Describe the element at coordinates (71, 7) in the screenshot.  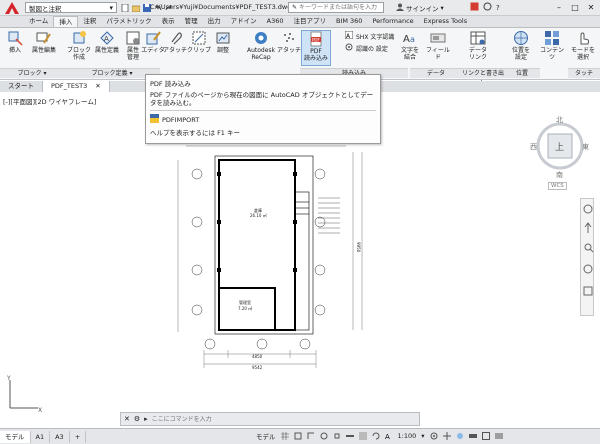
I see `workspace-select: 製図と注釈 ▾` at that location.